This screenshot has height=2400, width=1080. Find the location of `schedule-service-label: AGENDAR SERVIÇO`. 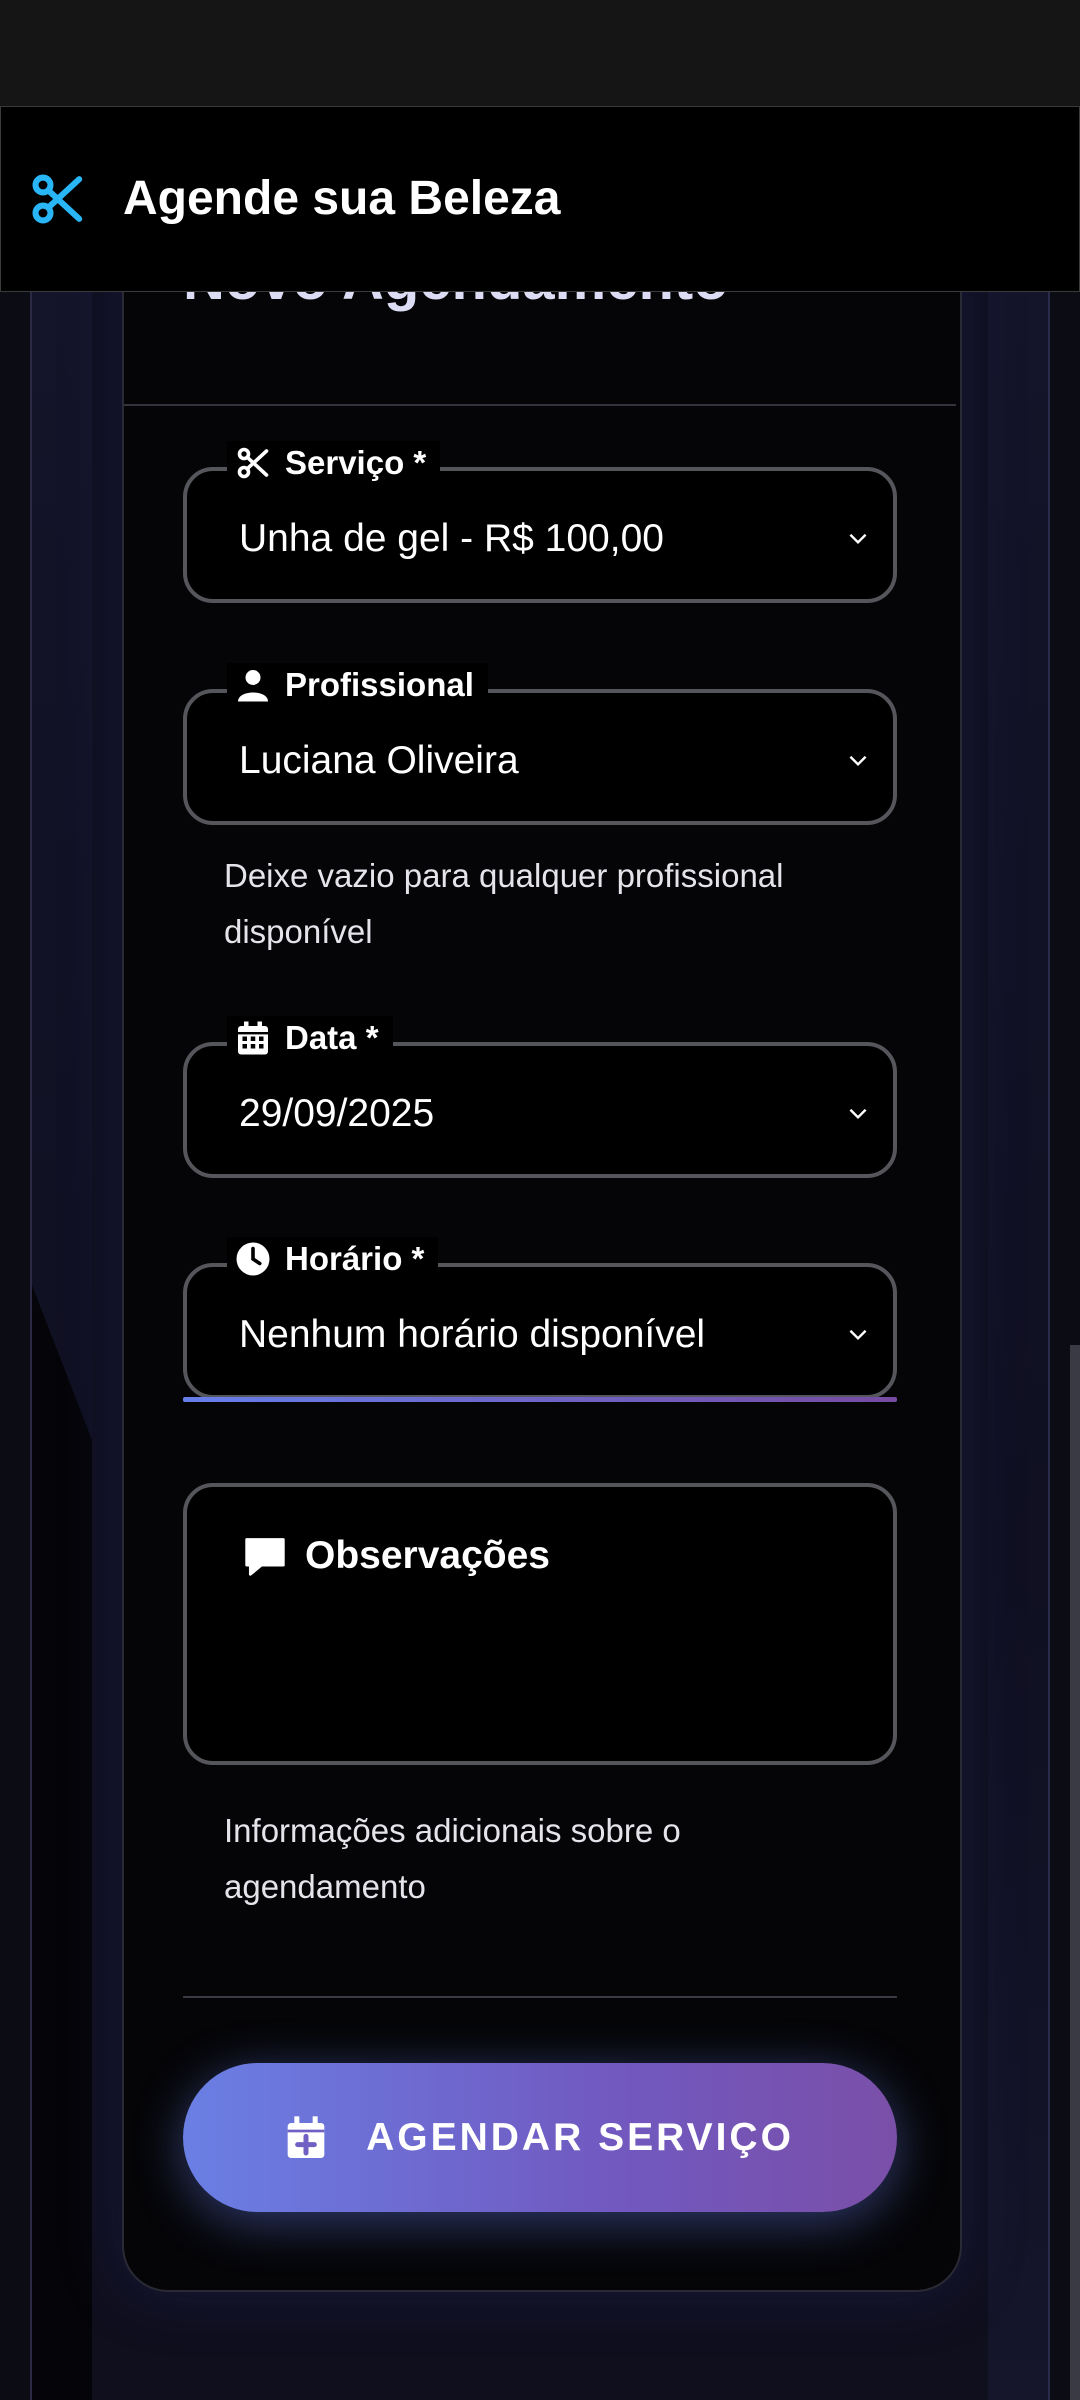

schedule-service-label: AGENDAR SERVIÇO is located at coordinates (580, 2137).